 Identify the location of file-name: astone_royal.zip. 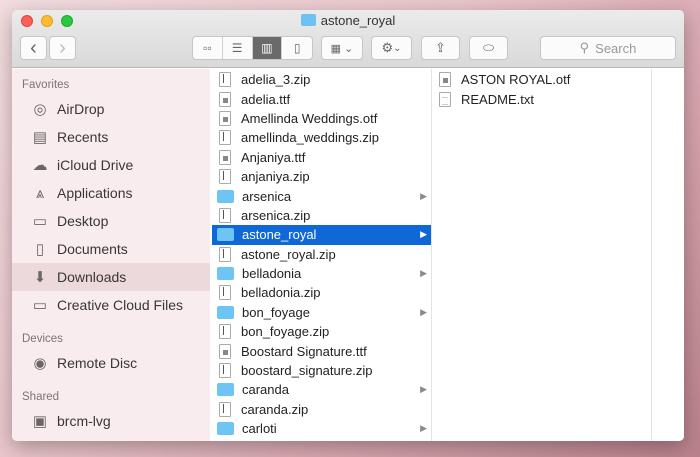
(288, 254).